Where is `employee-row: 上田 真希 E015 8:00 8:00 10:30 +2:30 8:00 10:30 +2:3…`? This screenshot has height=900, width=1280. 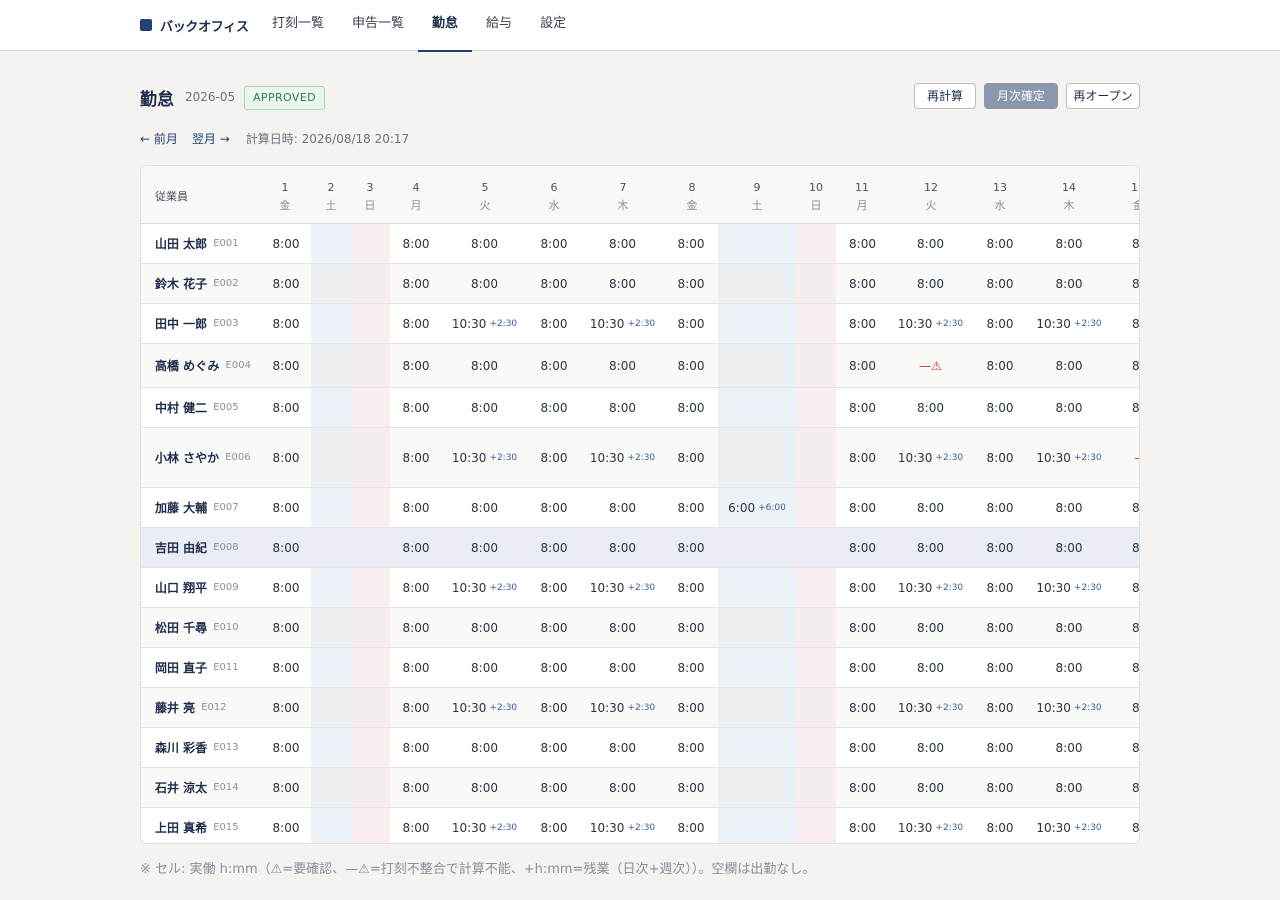
employee-row: 上田 真希 E015 8:00 8:00 10:30 +2:30 8:00 10:30 +2:3… is located at coordinates (640, 825).